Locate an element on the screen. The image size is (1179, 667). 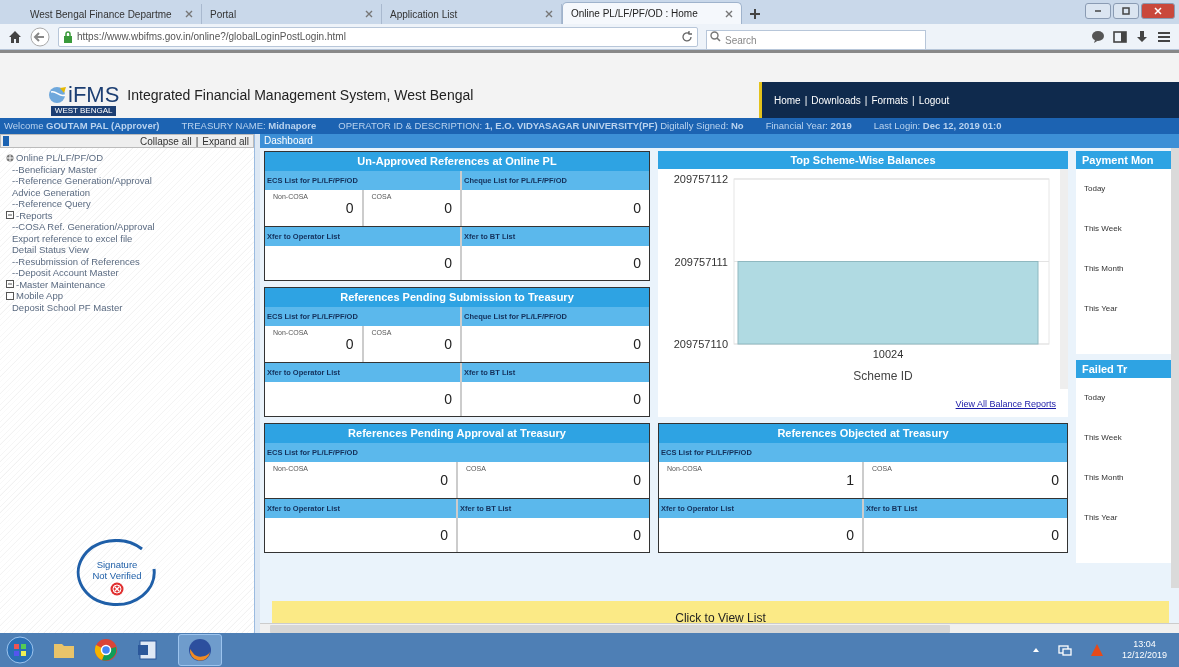
address-bar: https://www.wbifms.gov.in/online?/globalLoginPostLogin.html is located at coordinates (378, 36).